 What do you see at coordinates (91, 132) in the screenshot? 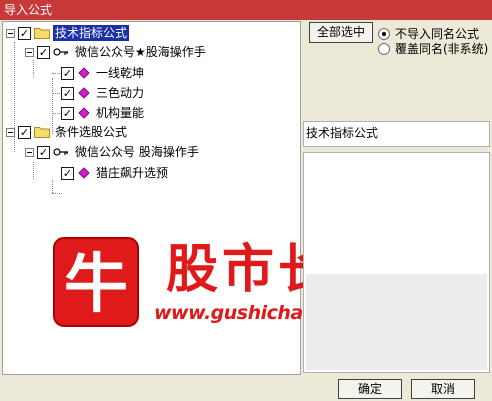
I see `node-label: 条件选股公式` at bounding box center [91, 132].